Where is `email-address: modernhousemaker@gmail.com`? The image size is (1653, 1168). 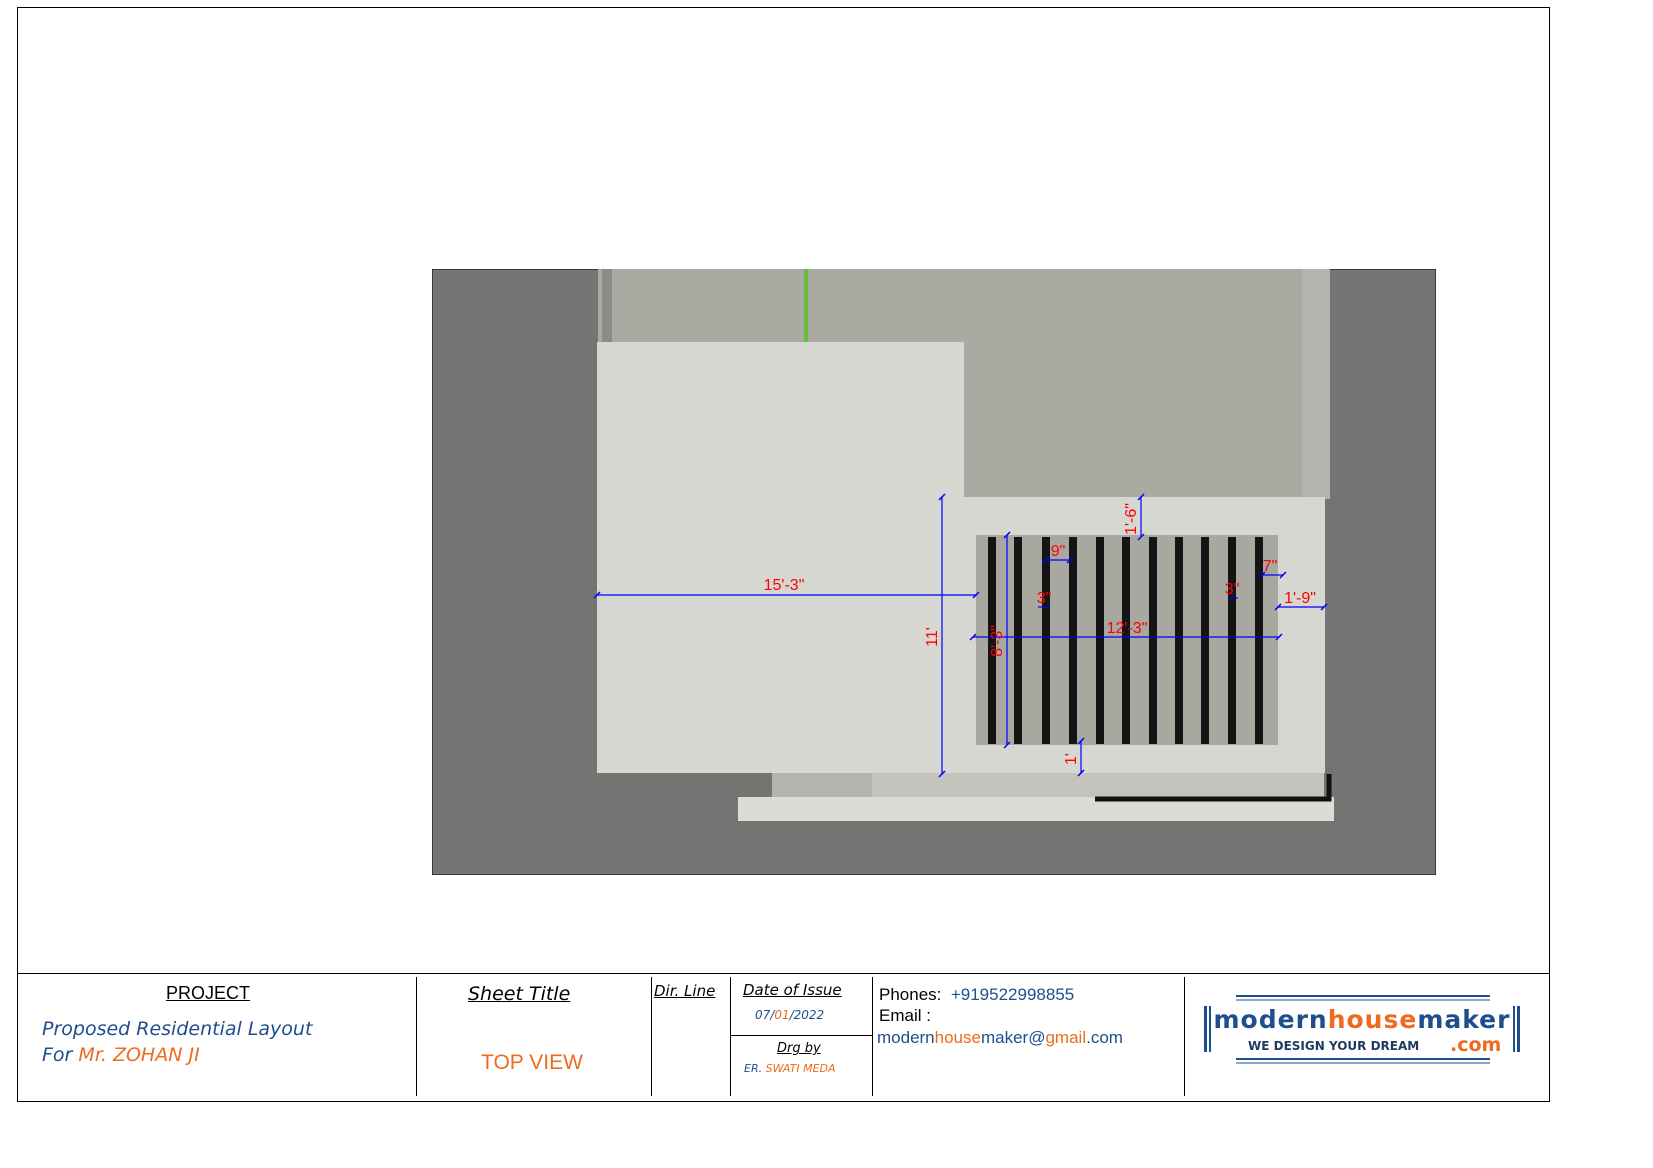 email-address: modernhousemaker@gmail.com is located at coordinates (1000, 1038).